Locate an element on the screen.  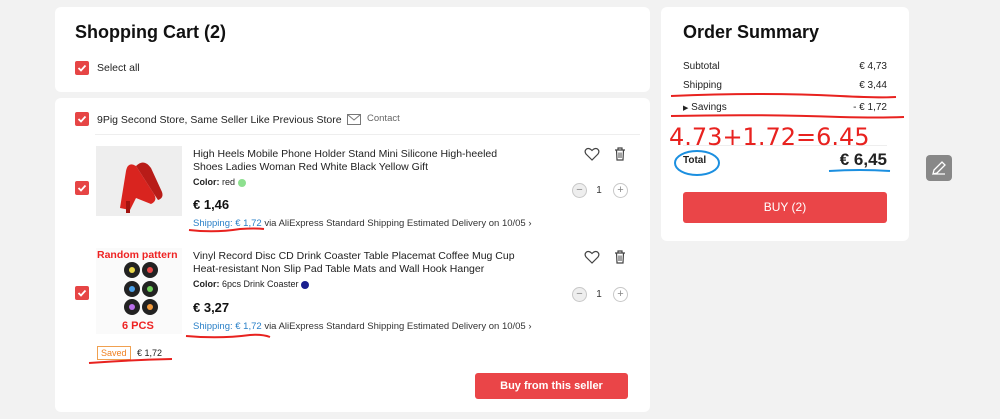
total-value: € 6,45 is located at coordinates (863, 159).